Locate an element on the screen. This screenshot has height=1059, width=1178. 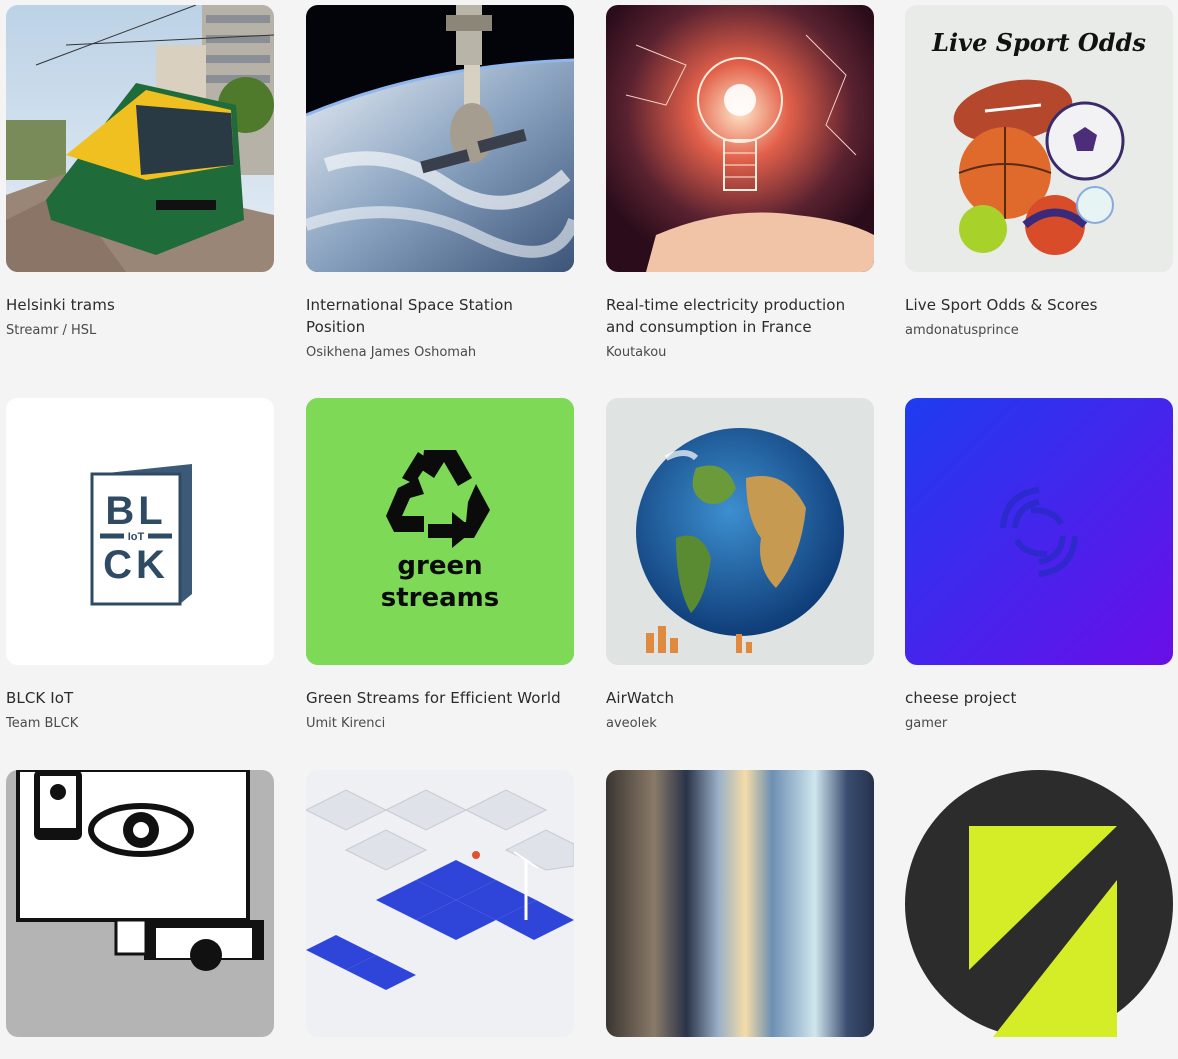
earth-globe-image-icon is located at coordinates (740, 531).